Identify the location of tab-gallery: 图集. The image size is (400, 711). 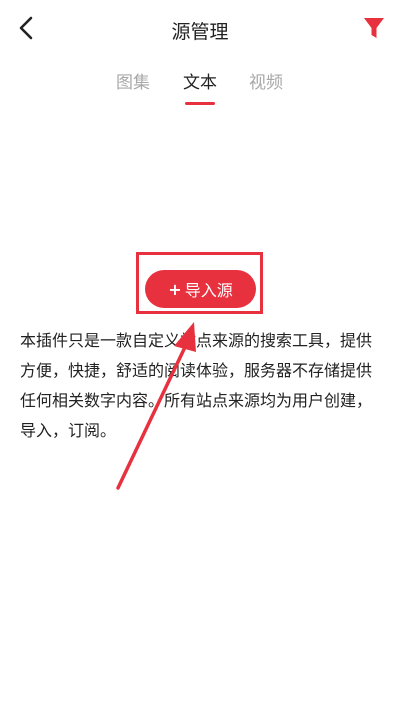
(133, 80).